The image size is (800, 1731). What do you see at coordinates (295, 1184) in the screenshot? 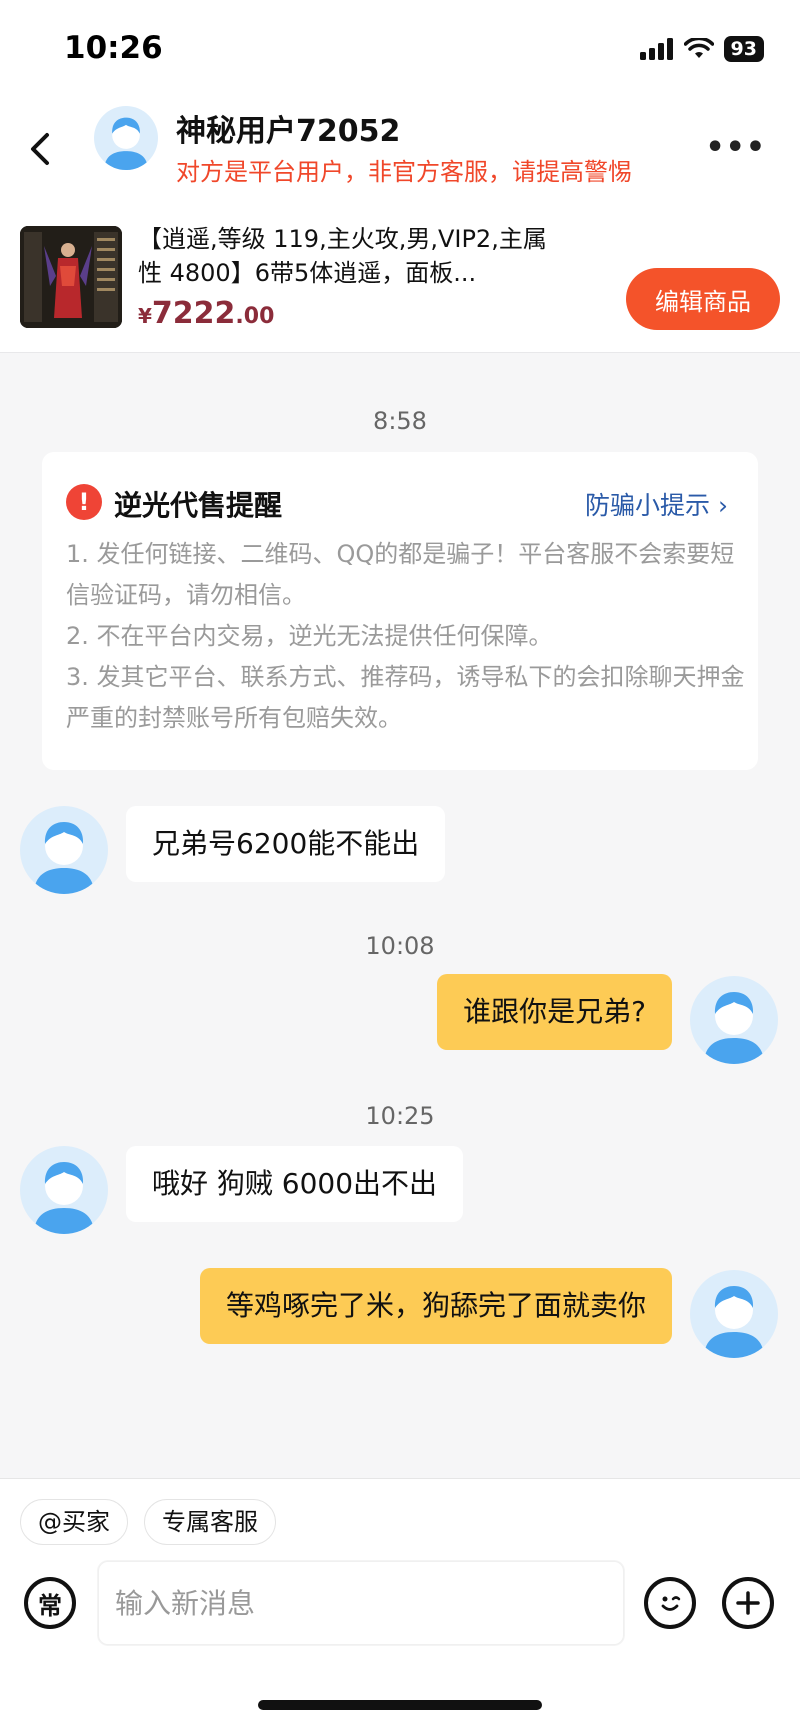
I see `message-bubble-incoming: 哦好 狗贼 6000出不出` at bounding box center [295, 1184].